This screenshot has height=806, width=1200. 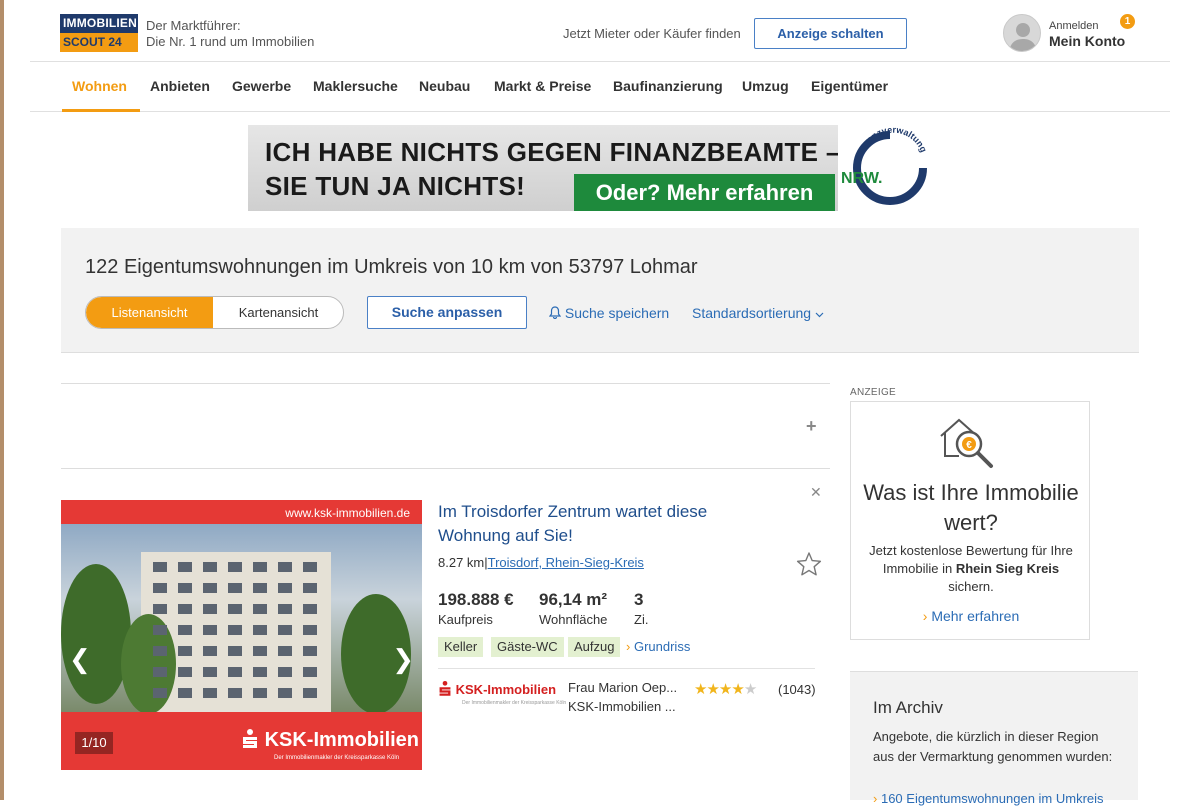 I want to click on rooms-value: 3, so click(x=639, y=599).